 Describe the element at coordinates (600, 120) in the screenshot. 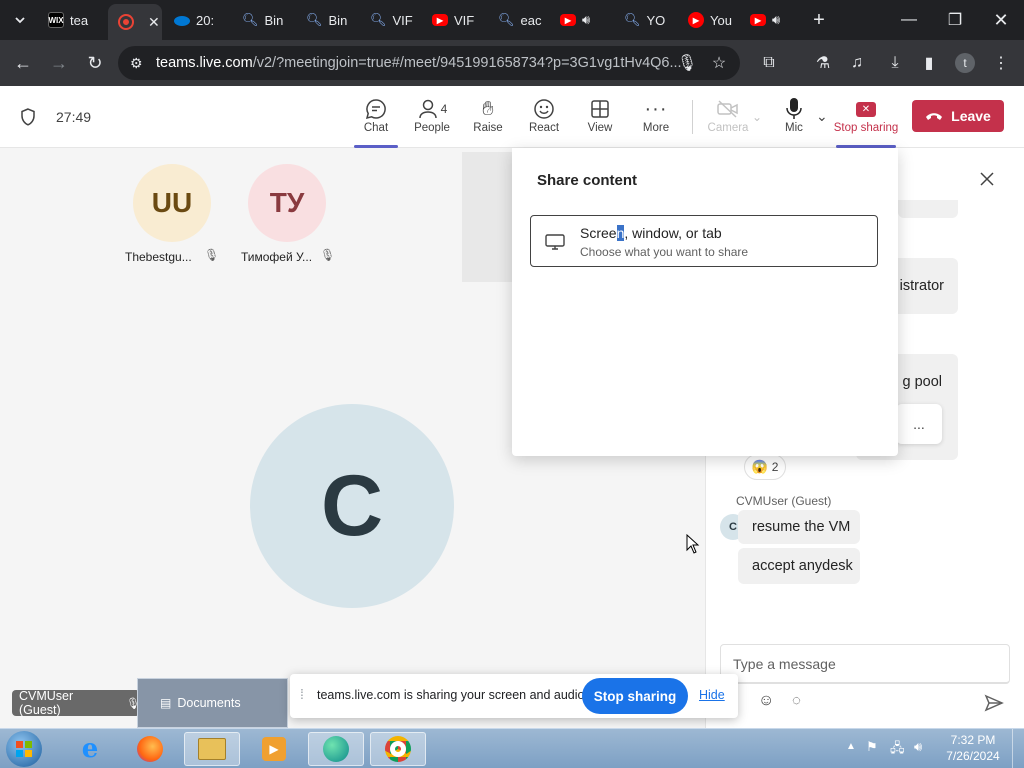

I see `view-button: View` at that location.